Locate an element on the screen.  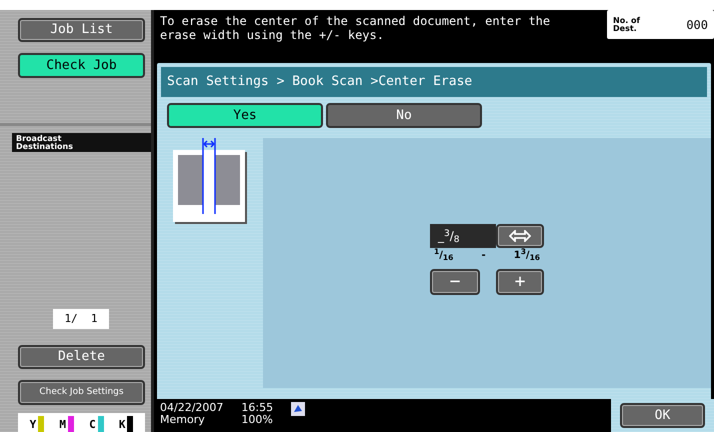
memory-value: 100% is located at coordinates (257, 420).